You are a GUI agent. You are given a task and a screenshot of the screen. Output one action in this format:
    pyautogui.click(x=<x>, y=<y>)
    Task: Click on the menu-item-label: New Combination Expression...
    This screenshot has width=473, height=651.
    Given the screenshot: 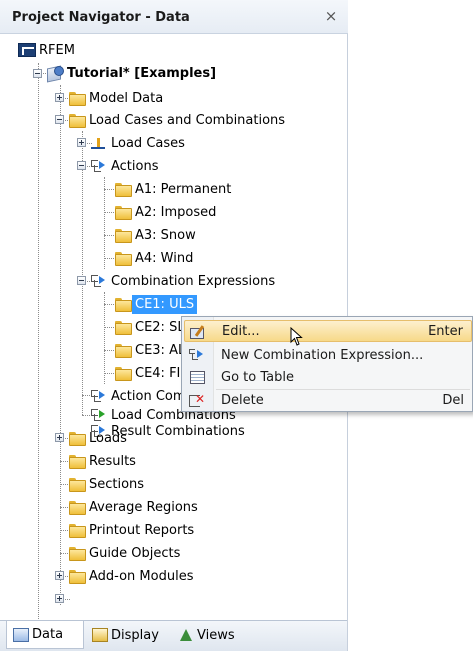 What is the action you would take?
    pyautogui.click(x=322, y=355)
    